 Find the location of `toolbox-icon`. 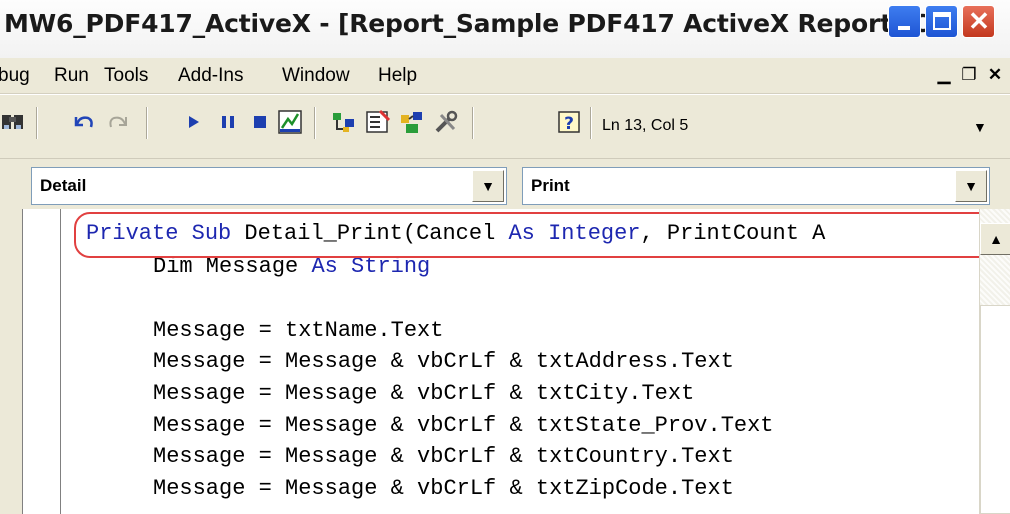

toolbox-icon is located at coordinates (446, 122).